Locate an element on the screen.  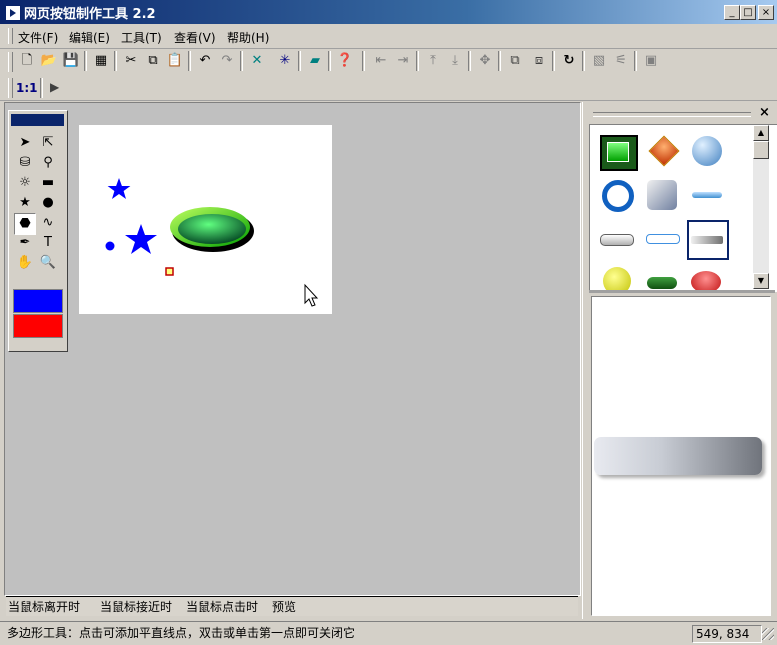
style-thumb-blue-pill is located at coordinates (663, 239).